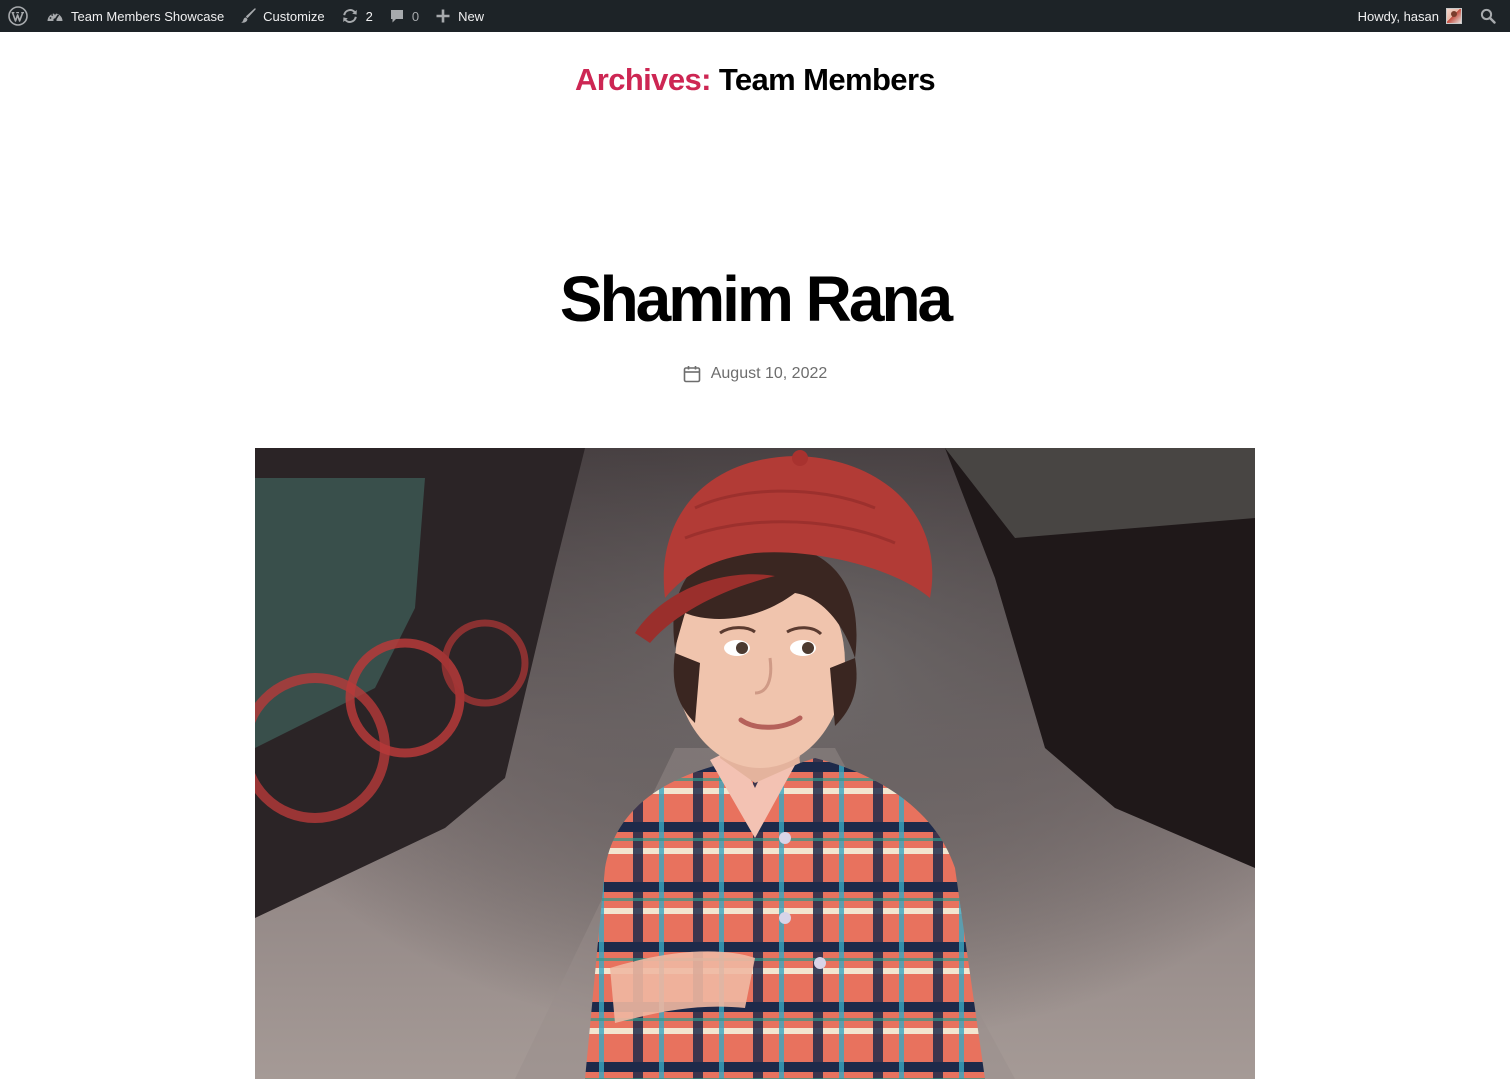  I want to click on updates-link: 2, so click(357, 16).